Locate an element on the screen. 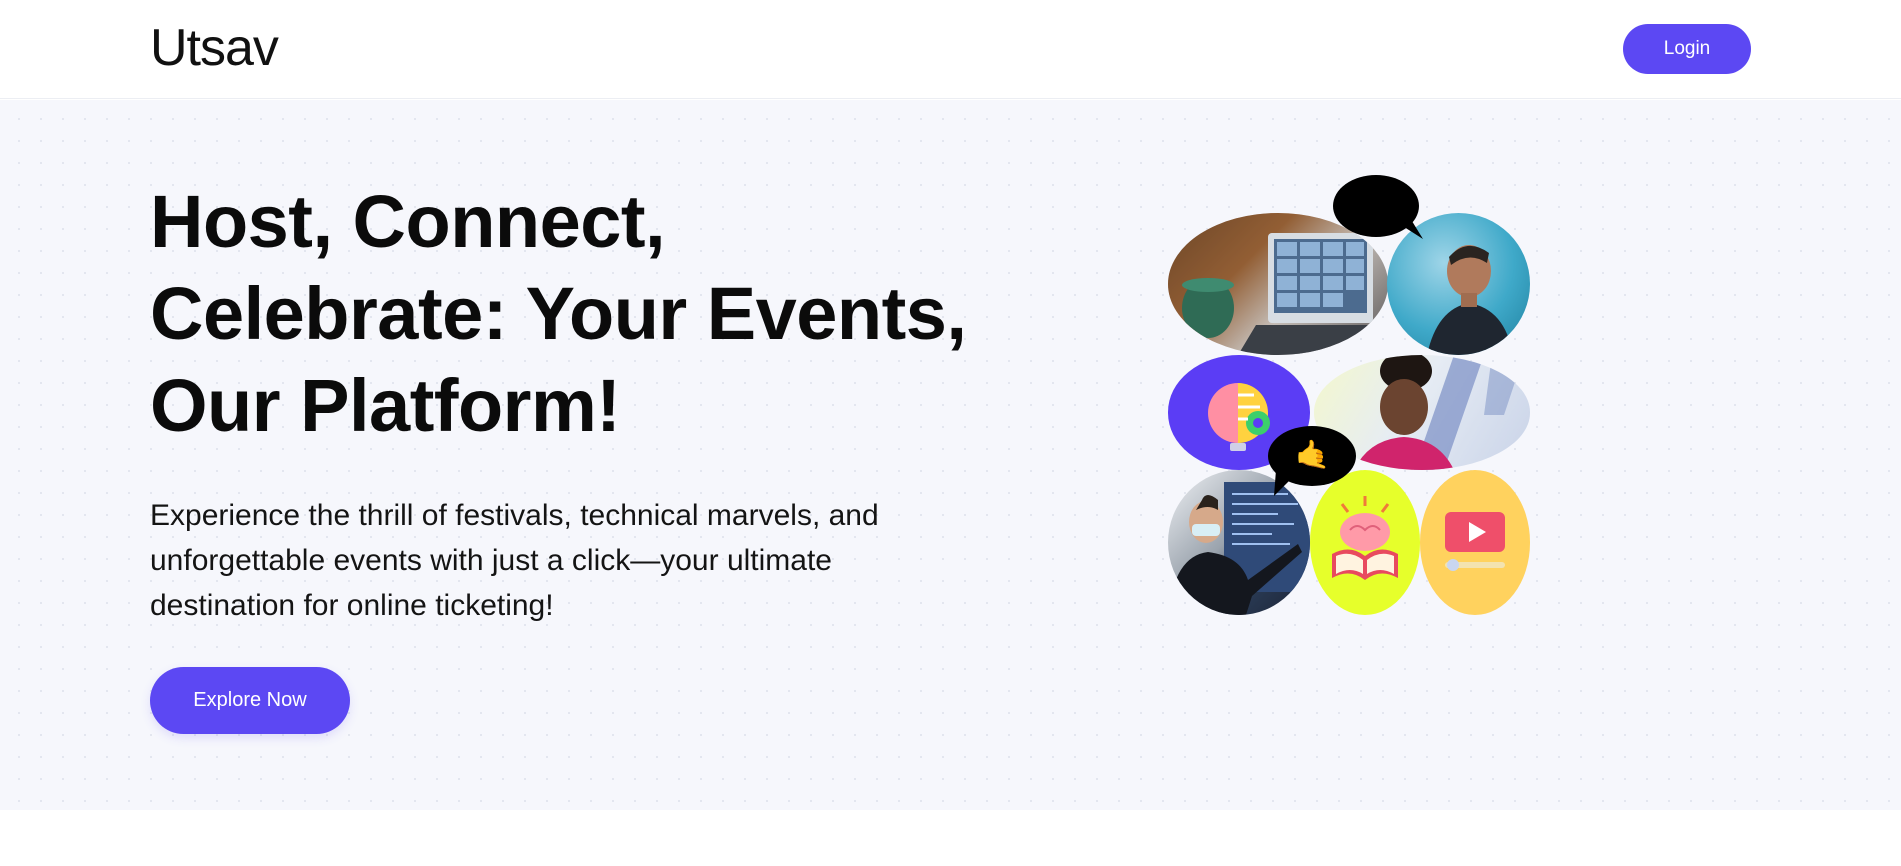 The image size is (1901, 866). hand-emoji: 🤙 is located at coordinates (1312, 454).